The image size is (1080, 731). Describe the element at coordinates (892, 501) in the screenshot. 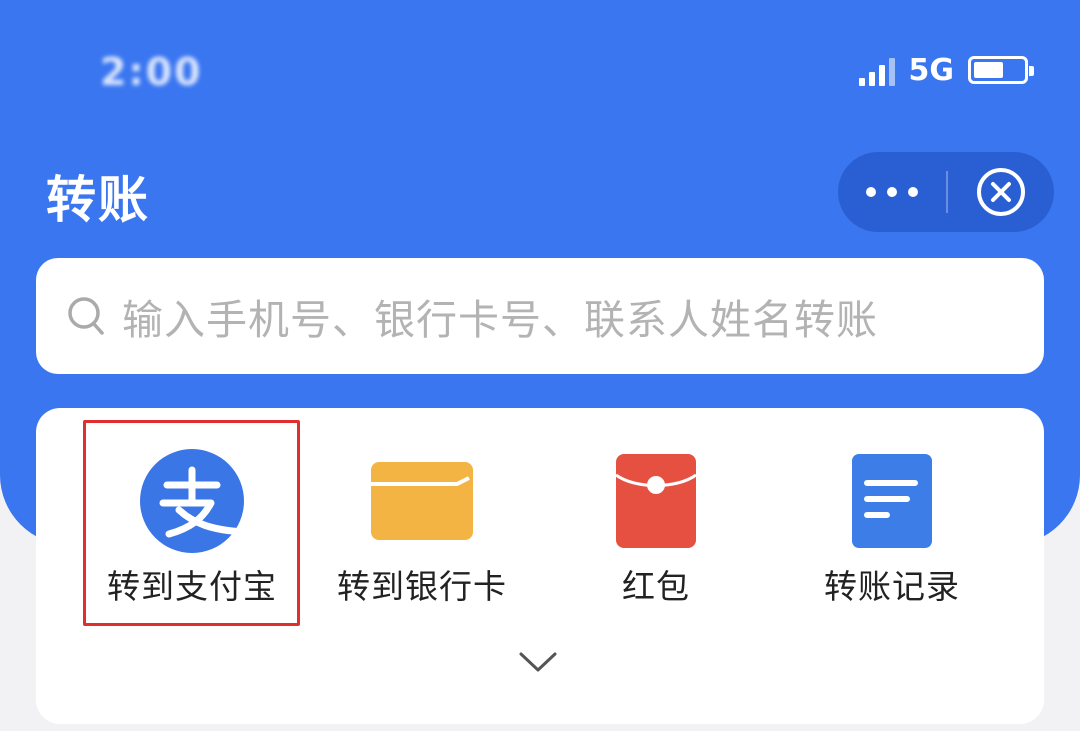

I see `transfer-records-icon` at that location.